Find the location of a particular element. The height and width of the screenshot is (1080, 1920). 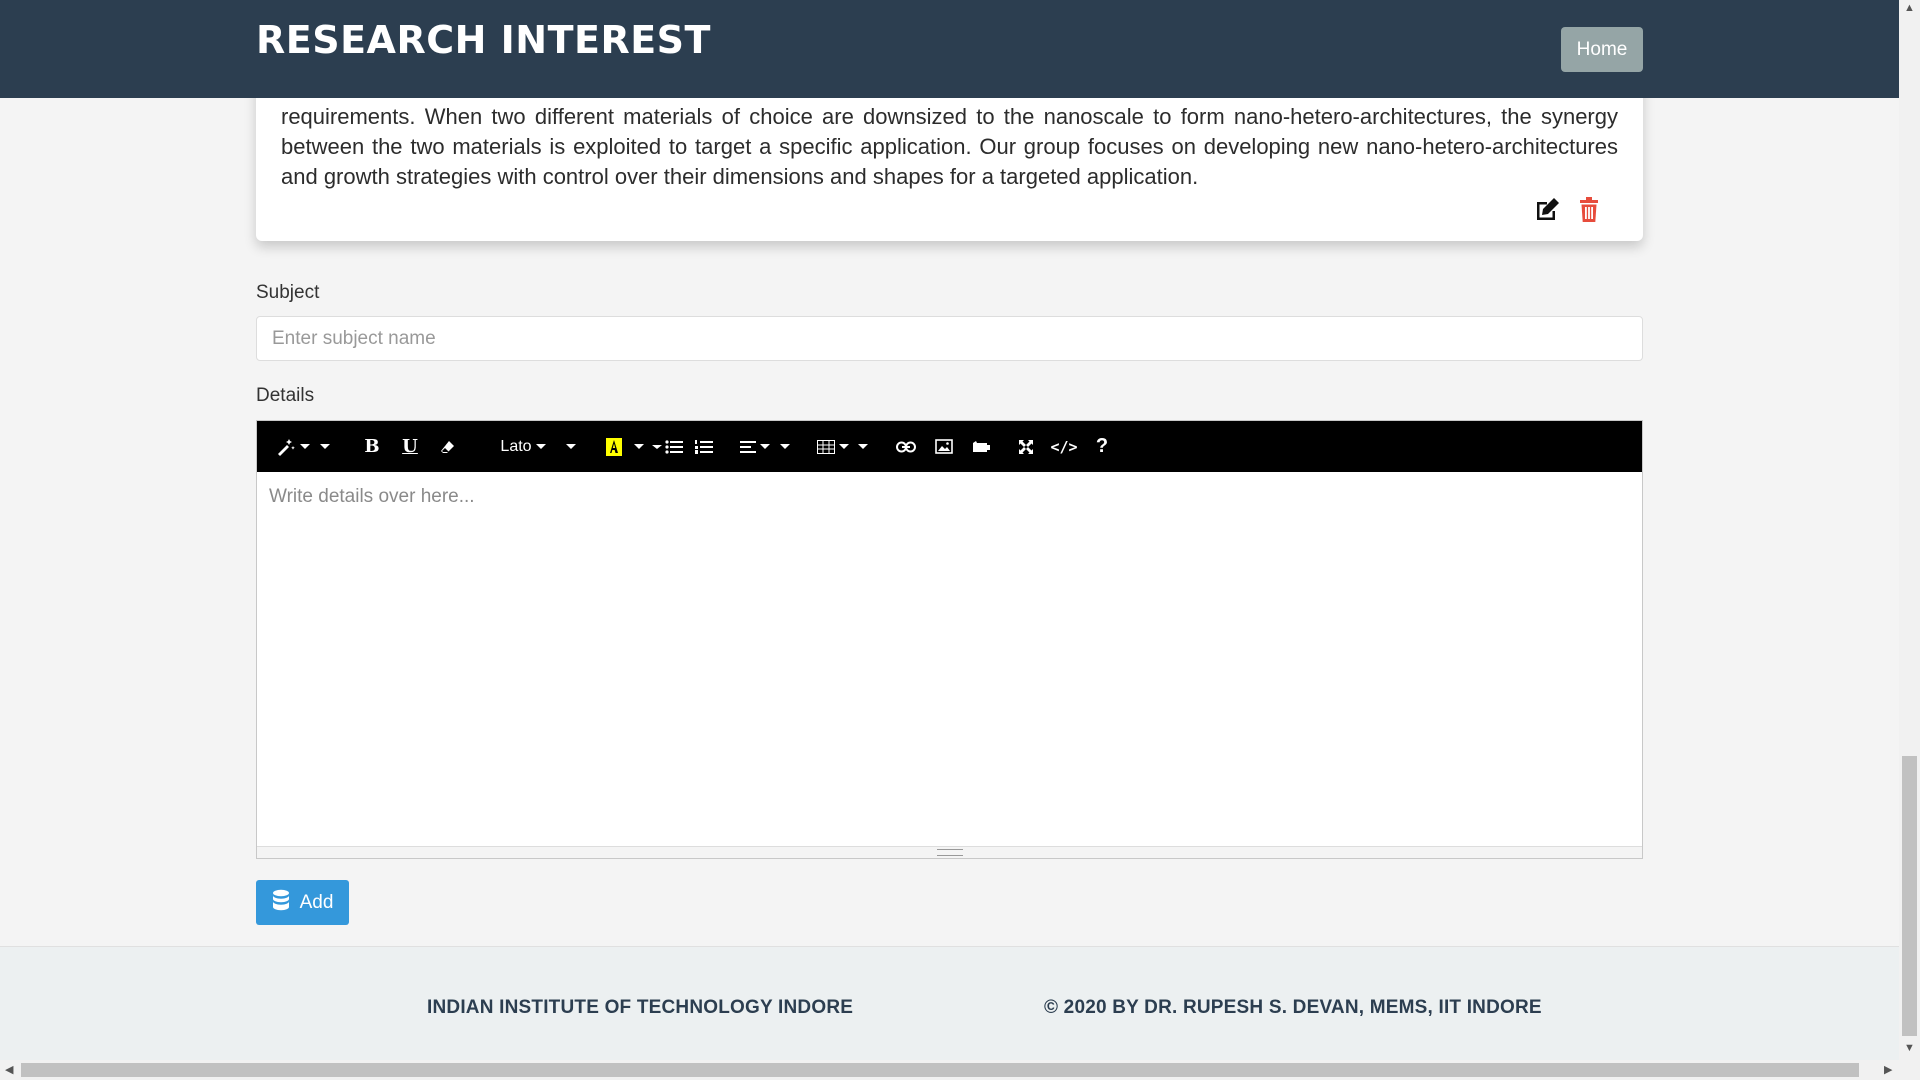

style-dropdown is located at coordinates (293, 446).